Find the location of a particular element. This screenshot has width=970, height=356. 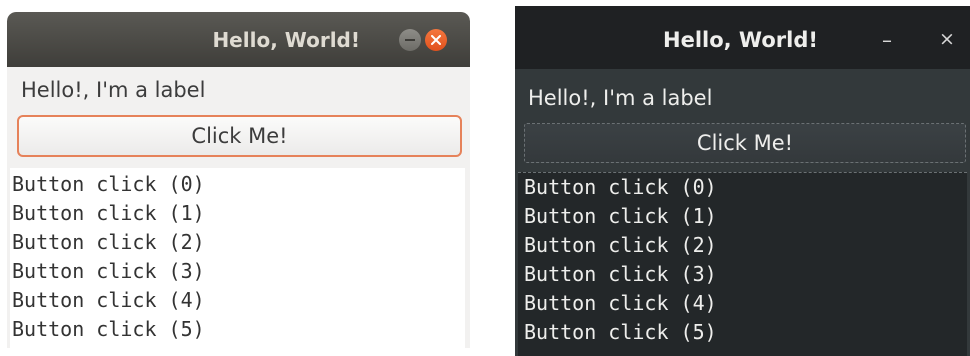

title-bar: Hello, World! is located at coordinates (238, 39).